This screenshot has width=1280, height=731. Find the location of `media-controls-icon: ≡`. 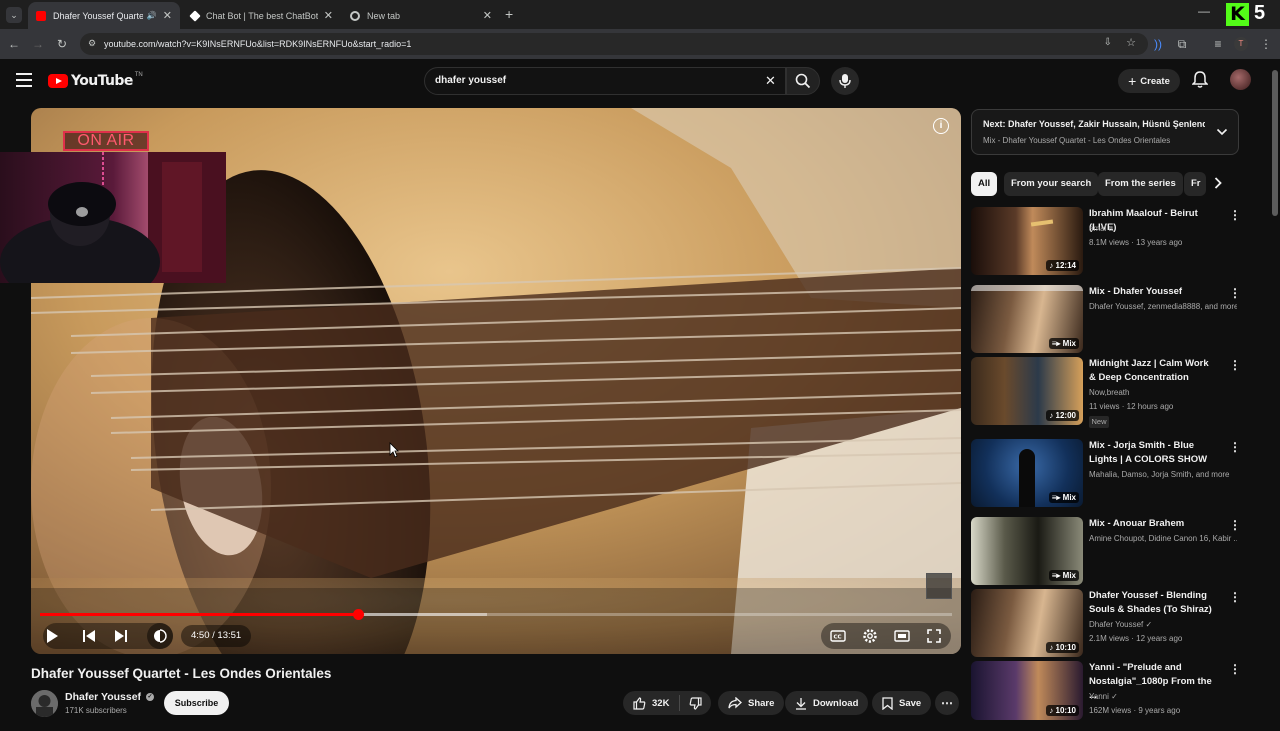

media-controls-icon: ≡ is located at coordinates (1218, 44).